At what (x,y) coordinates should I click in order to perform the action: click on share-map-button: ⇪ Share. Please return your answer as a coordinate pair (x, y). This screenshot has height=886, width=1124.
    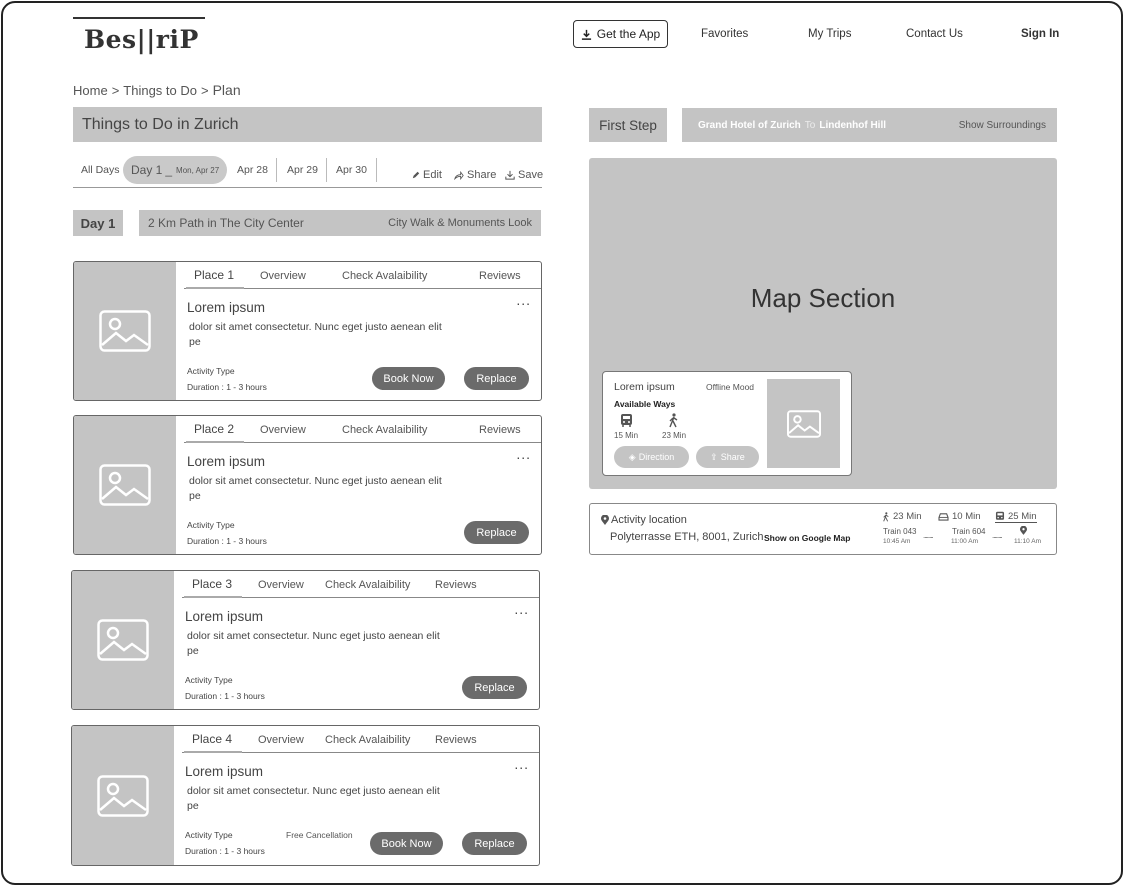
    Looking at the image, I should click on (727, 457).